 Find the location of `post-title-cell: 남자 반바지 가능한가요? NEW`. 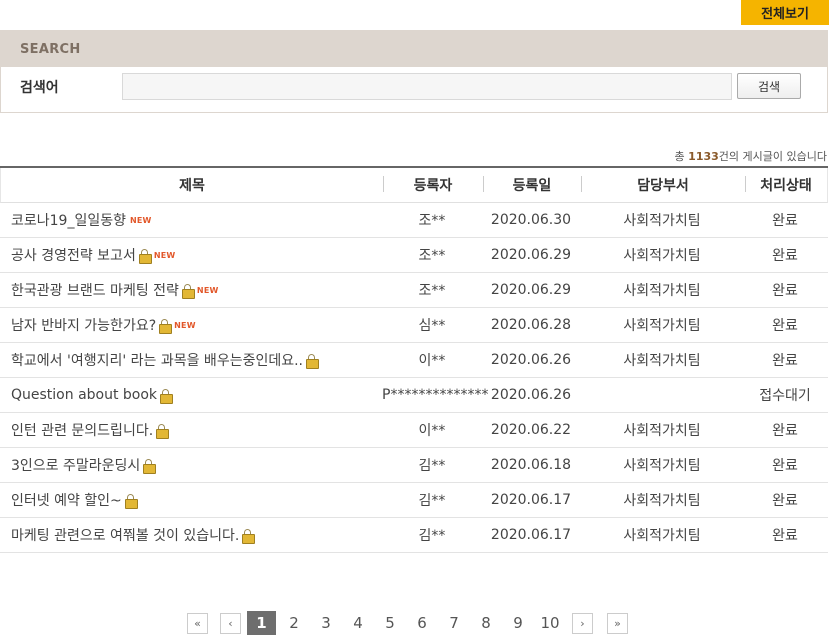

post-title-cell: 남자 반바지 가능한가요? NEW is located at coordinates (191, 325).